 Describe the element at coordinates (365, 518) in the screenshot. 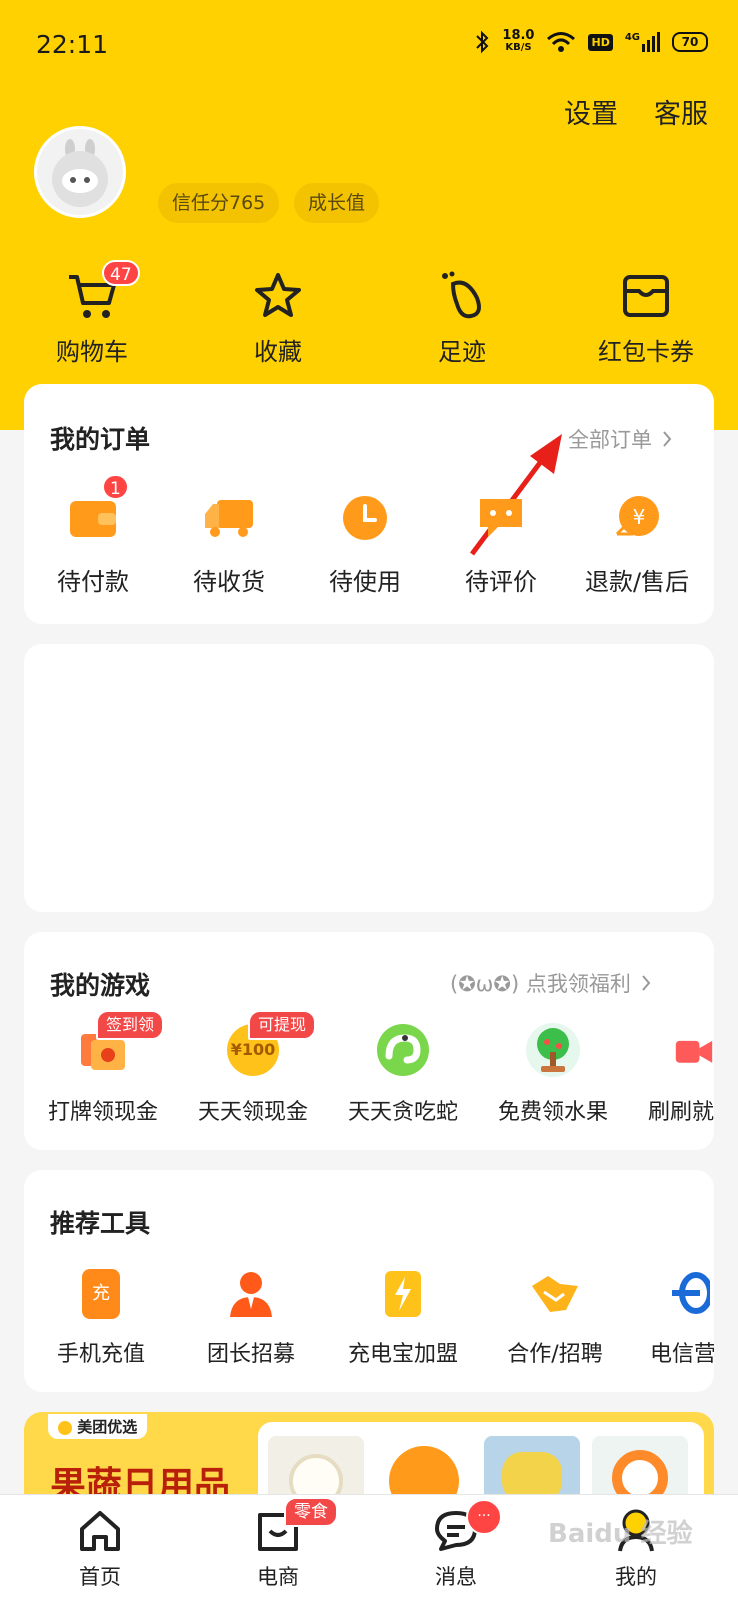

I see `clock-icon` at that location.